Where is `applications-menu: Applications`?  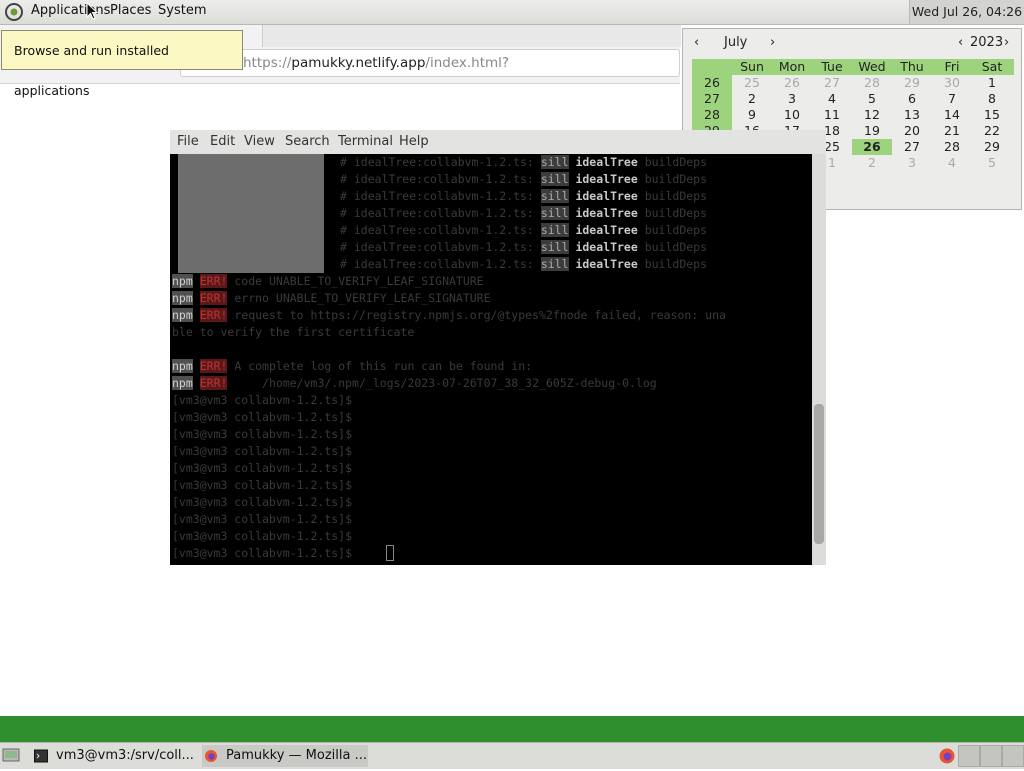 applications-menu: Applications is located at coordinates (70, 10).